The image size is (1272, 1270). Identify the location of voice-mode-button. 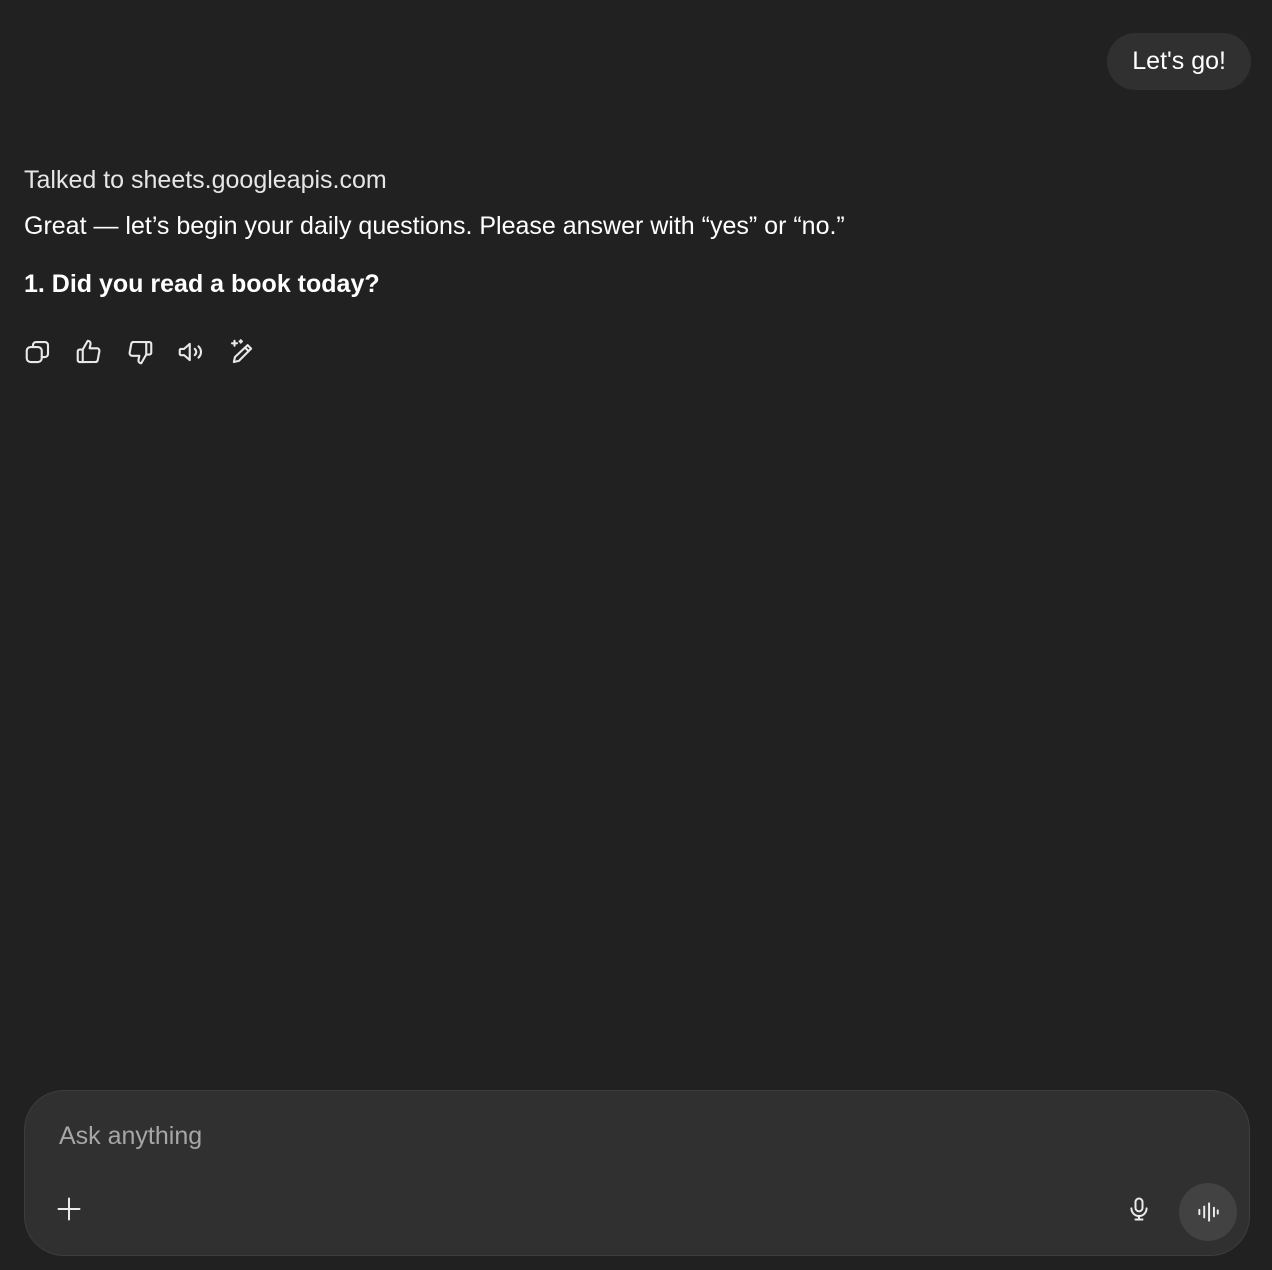
(1208, 1212).